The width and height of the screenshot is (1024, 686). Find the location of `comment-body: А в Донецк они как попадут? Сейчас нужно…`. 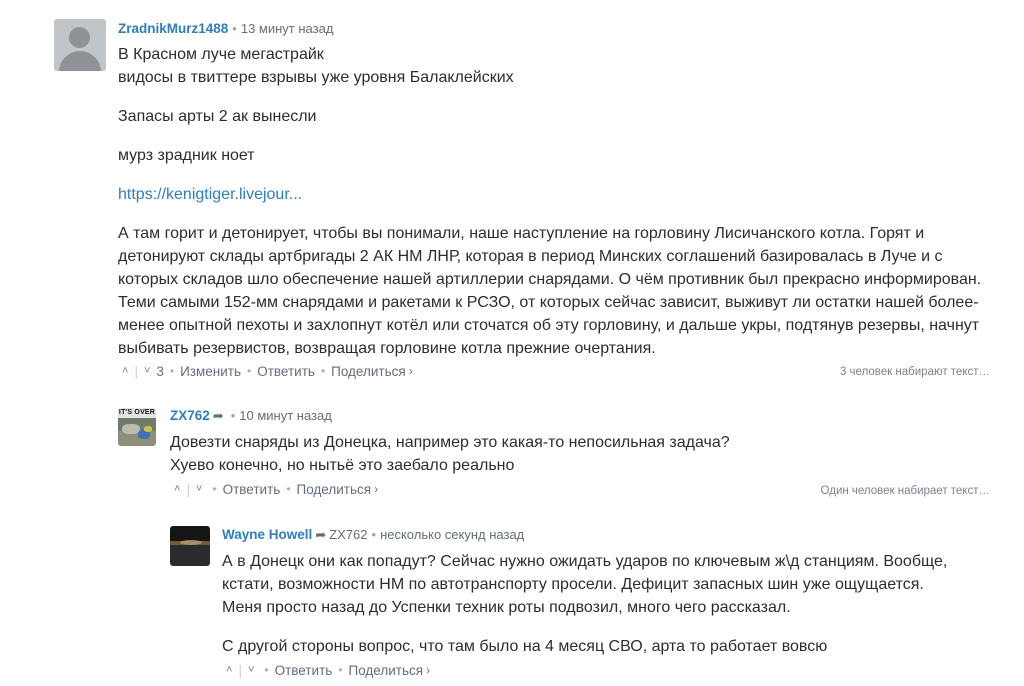

comment-body: А в Донецк они как попадут? Сейчас нужно… is located at coordinates (587, 604).